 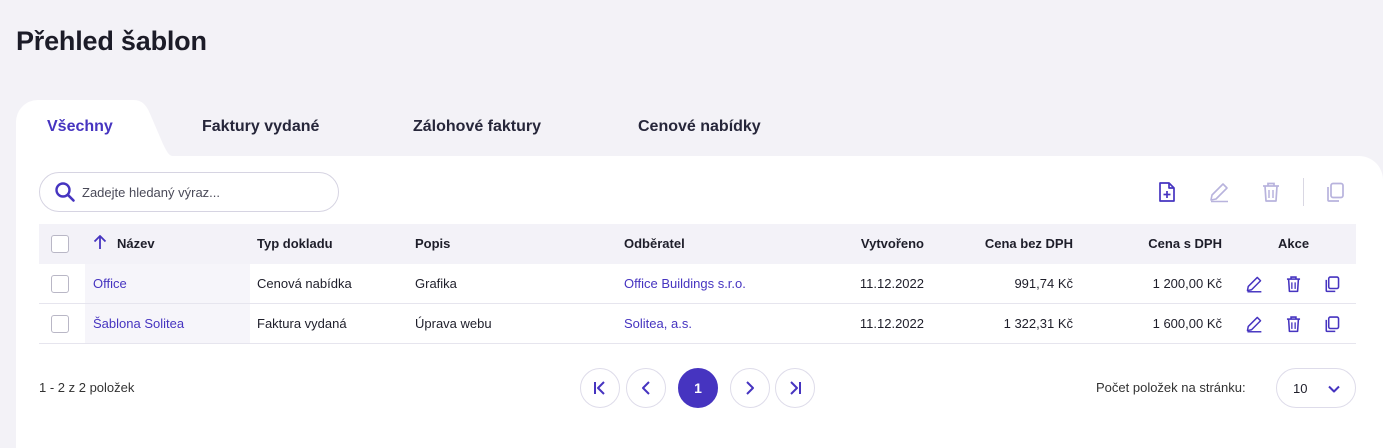 I want to click on customer-link: Solitea, a.s., so click(x=658, y=324).